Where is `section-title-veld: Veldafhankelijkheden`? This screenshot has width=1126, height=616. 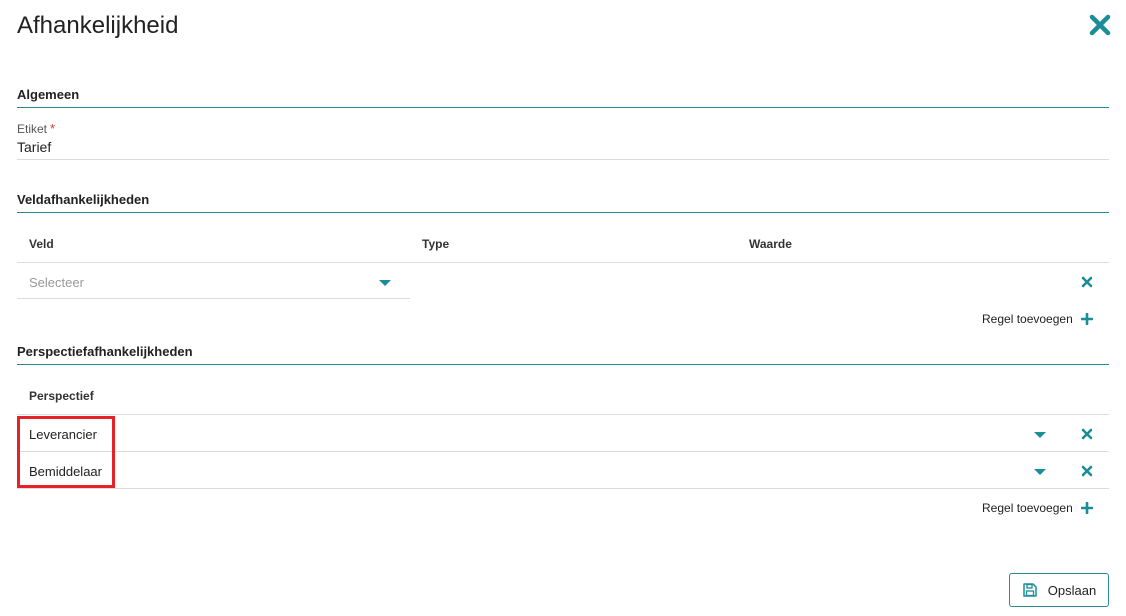 section-title-veld: Veldafhankelijkheden is located at coordinates (83, 199).